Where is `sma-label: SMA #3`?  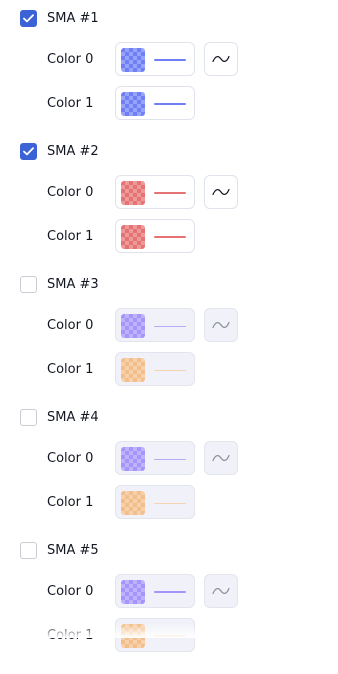
sma-label: SMA #3 is located at coordinates (73, 284).